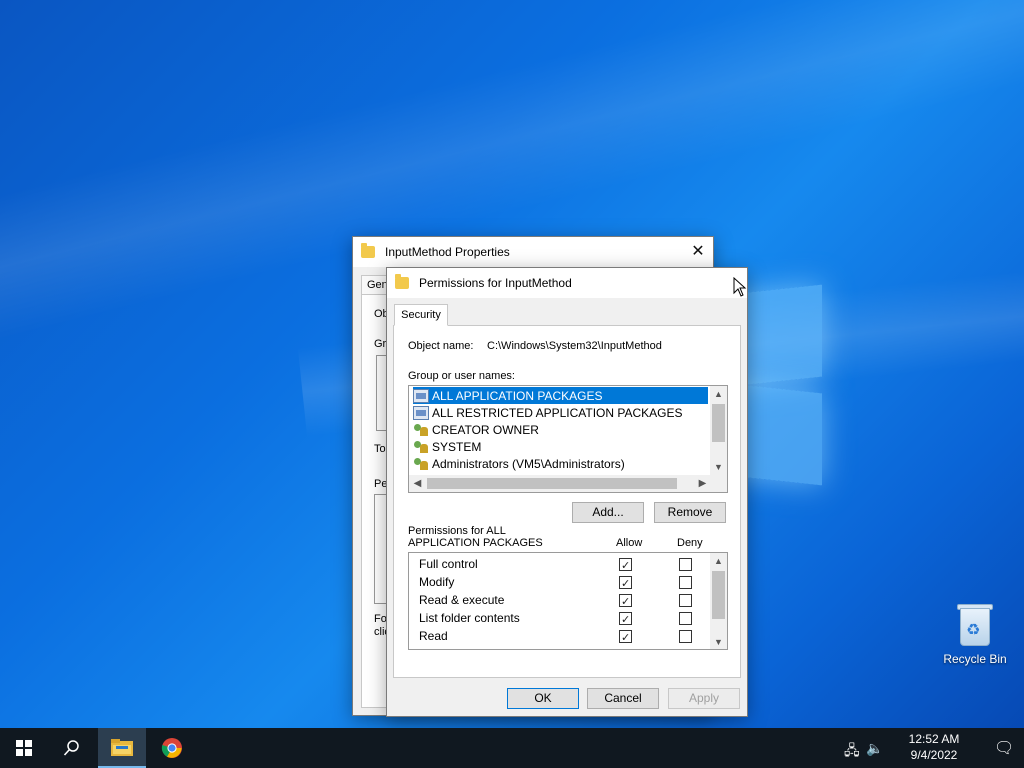  Describe the element at coordinates (564, 583) in the screenshot. I see `table-row: Modify` at that location.